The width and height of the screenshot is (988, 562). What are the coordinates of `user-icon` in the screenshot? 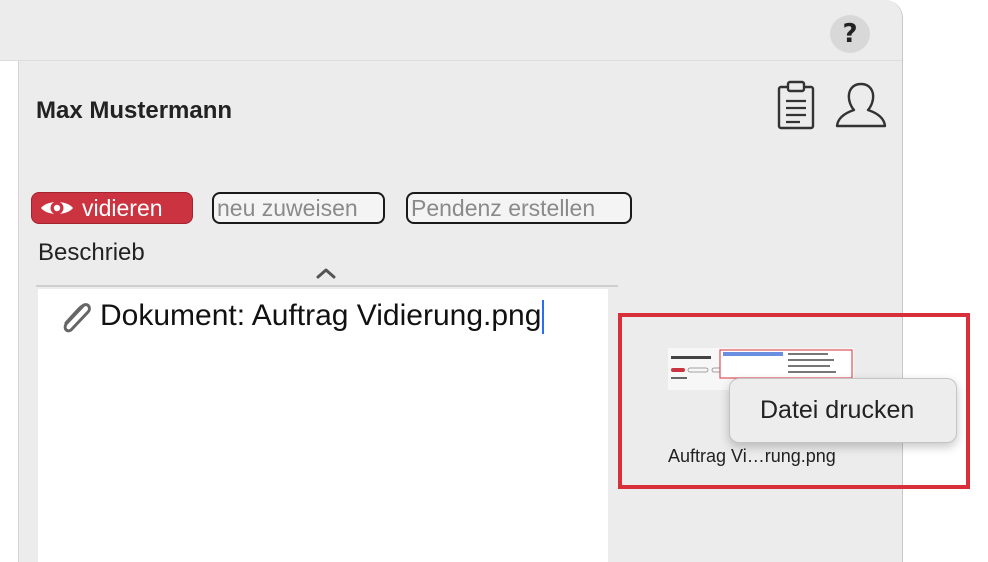 It's located at (861, 105).